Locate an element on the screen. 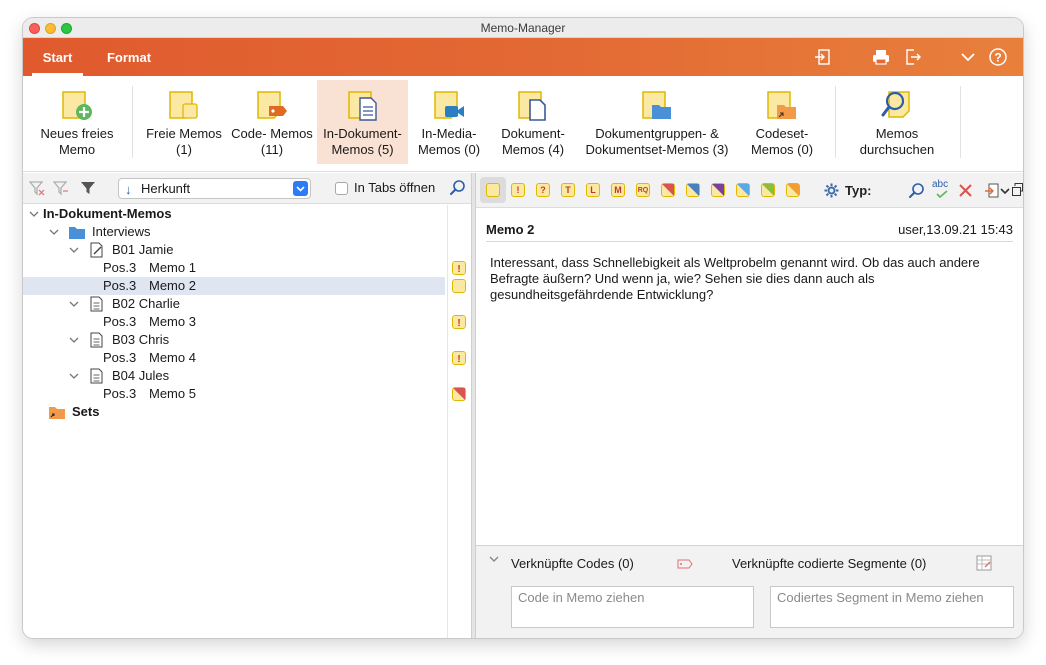  tree-memo-row: Pos.3 Memo 5 is located at coordinates (234, 394).